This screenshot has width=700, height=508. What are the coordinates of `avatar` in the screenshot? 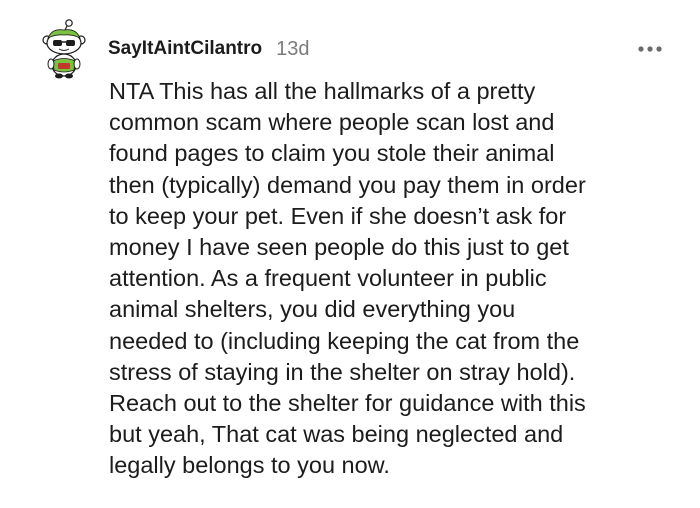 It's located at (64, 49).